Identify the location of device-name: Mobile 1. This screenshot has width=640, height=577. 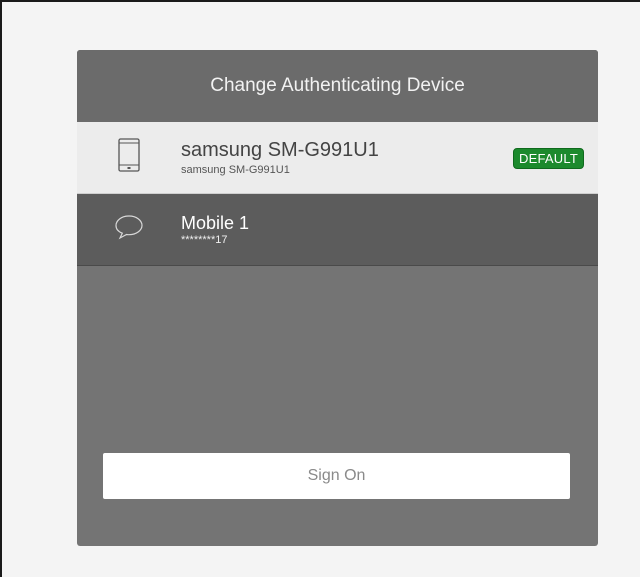
(215, 223).